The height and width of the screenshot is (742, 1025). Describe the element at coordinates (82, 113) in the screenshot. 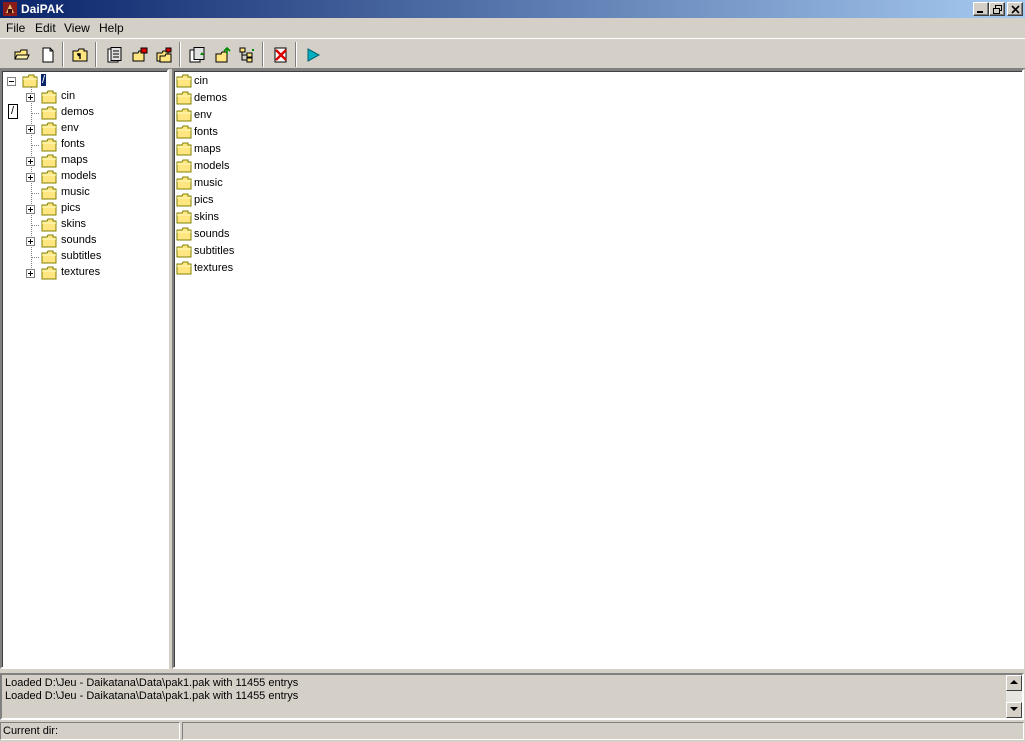

I see `tree-item: demos` at that location.